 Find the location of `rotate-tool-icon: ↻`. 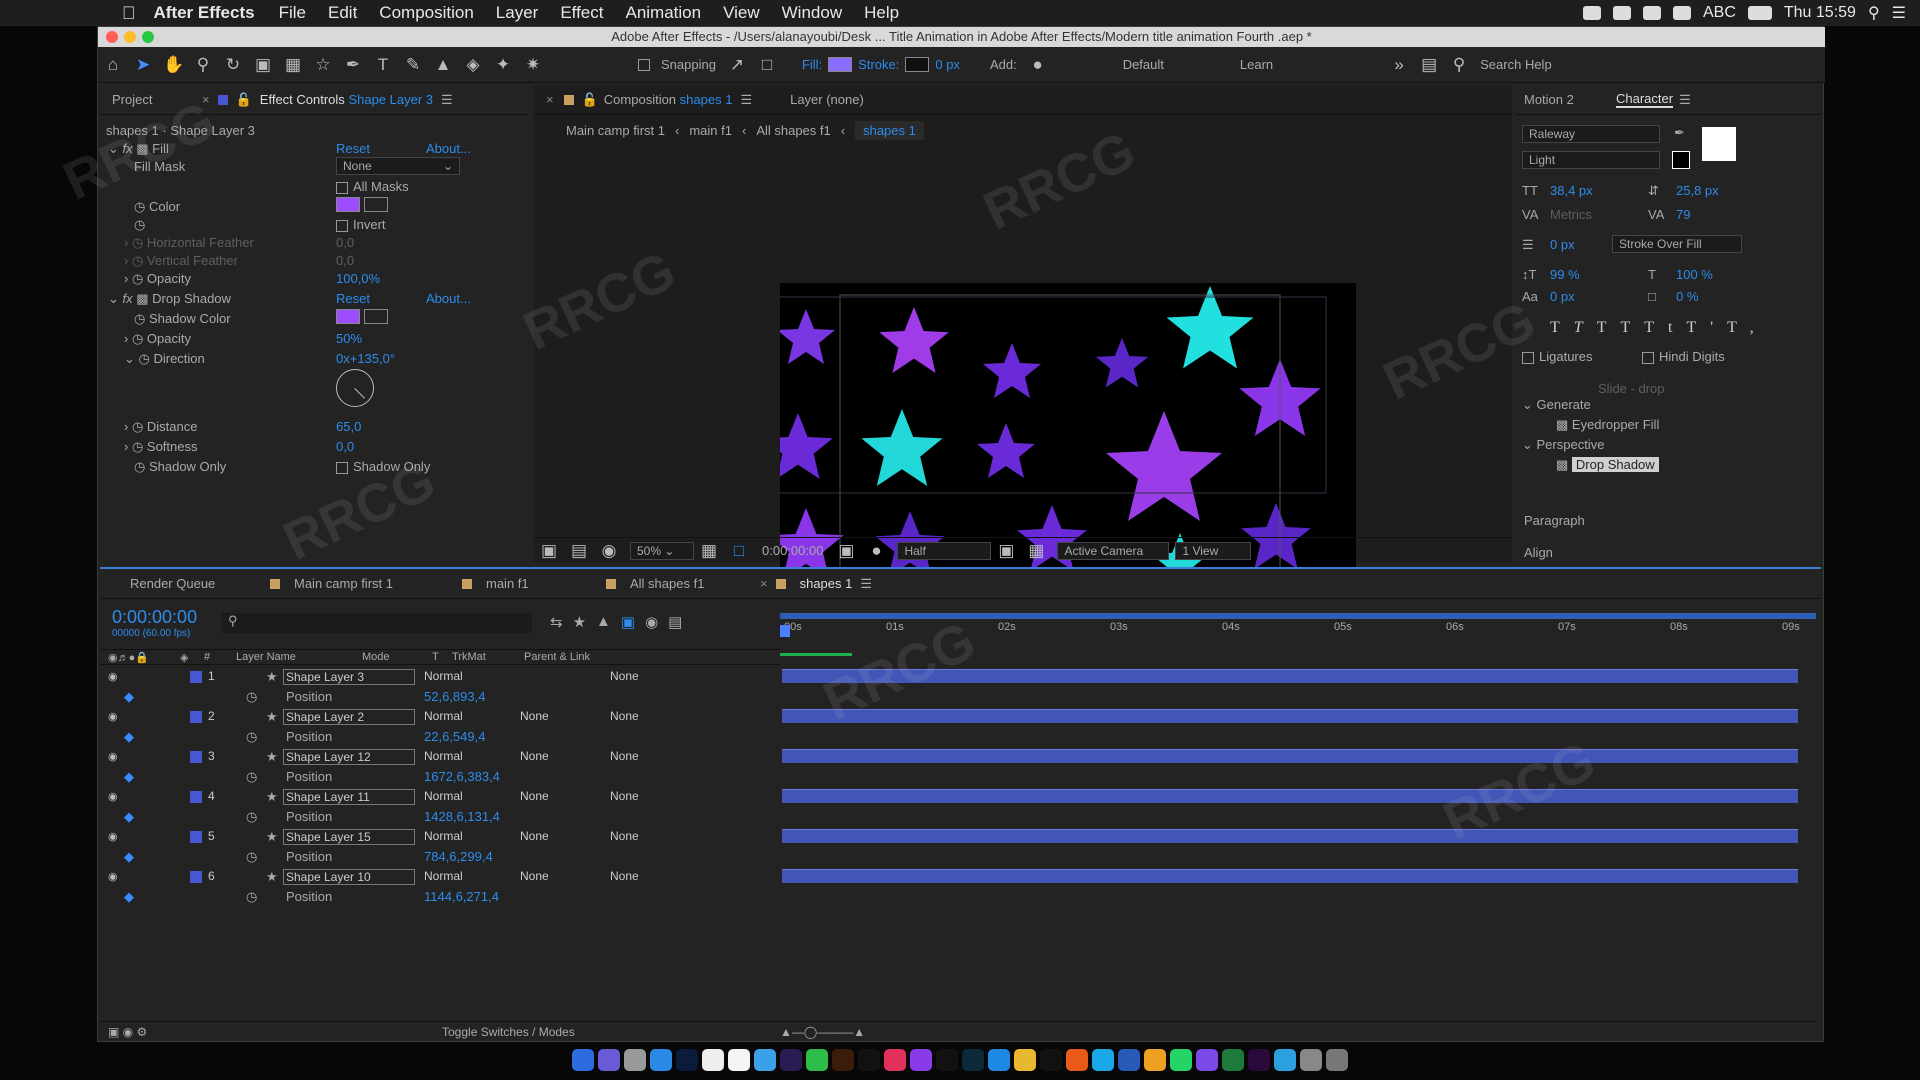

rotate-tool-icon: ↻ is located at coordinates (233, 65).